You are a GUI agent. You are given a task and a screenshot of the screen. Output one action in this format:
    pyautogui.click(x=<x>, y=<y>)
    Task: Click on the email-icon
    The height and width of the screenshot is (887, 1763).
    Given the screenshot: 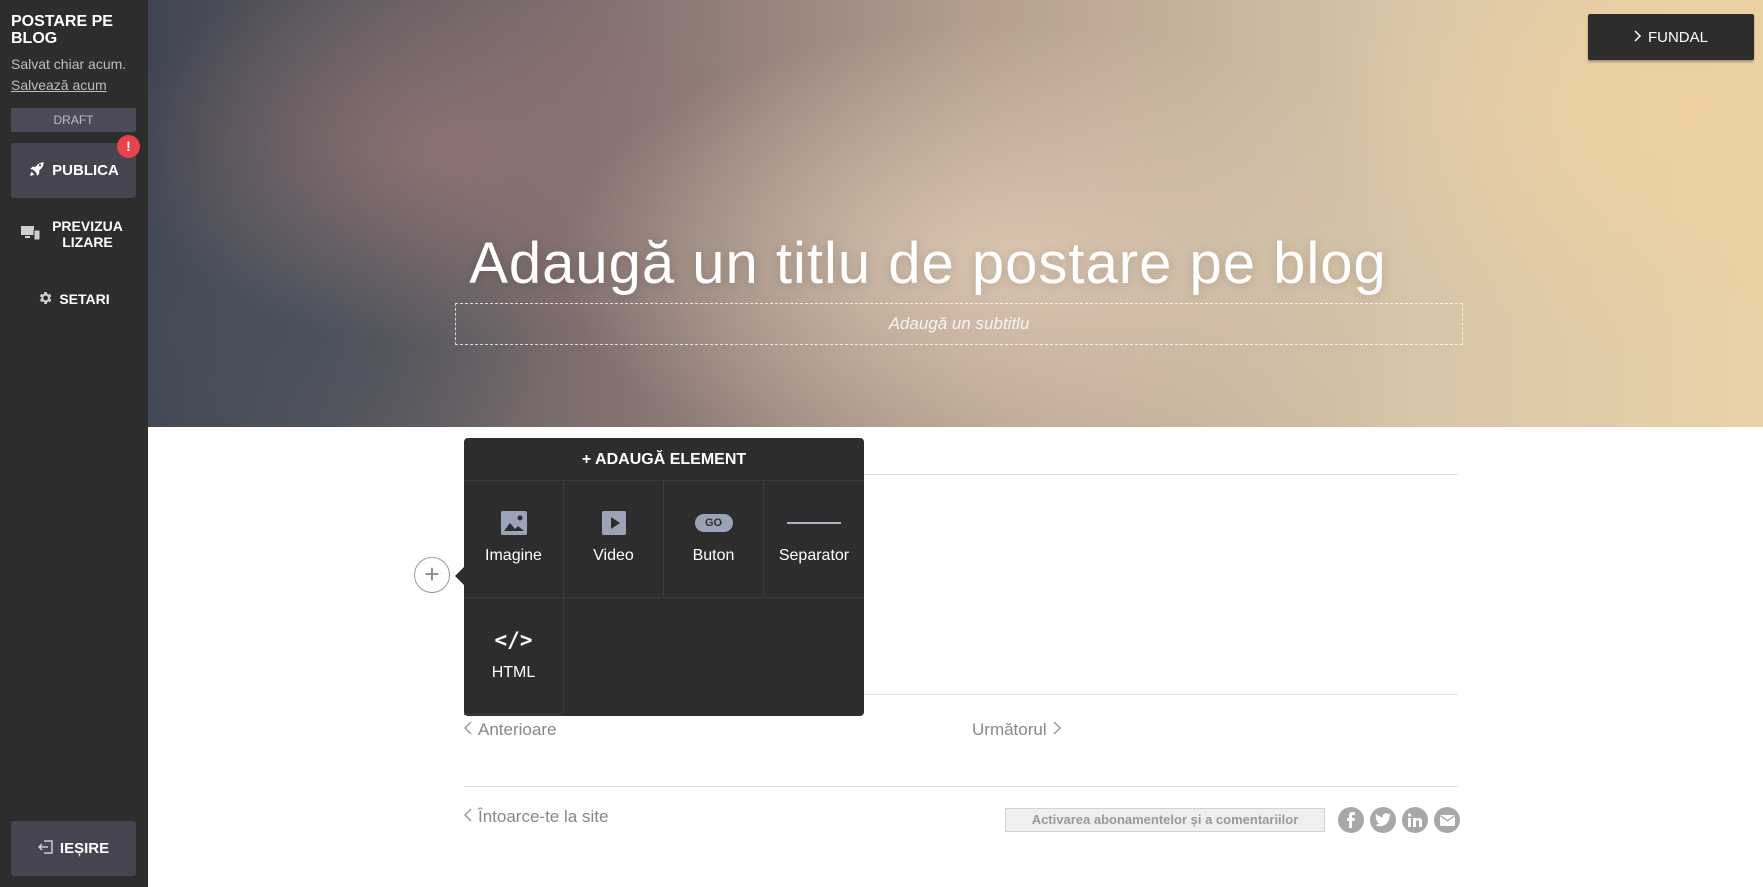 What is the action you would take?
    pyautogui.click(x=1447, y=820)
    